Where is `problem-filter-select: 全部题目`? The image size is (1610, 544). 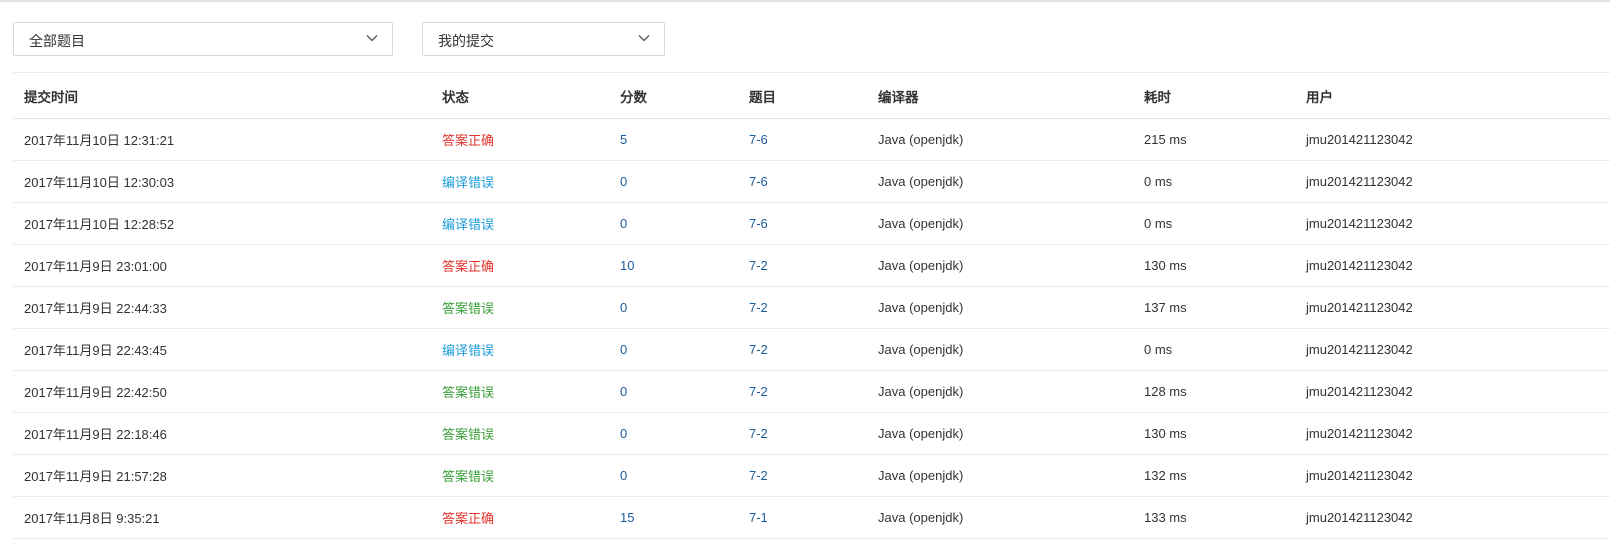
problem-filter-select: 全部题目 is located at coordinates (203, 39).